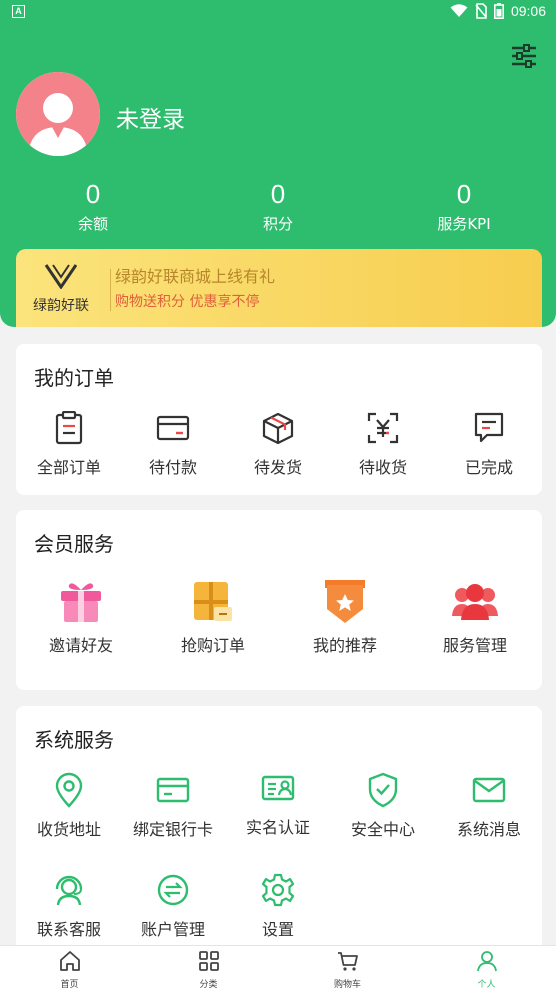 The height and width of the screenshot is (993, 556). I want to click on system-messages-label: 系统消息, so click(488, 829).